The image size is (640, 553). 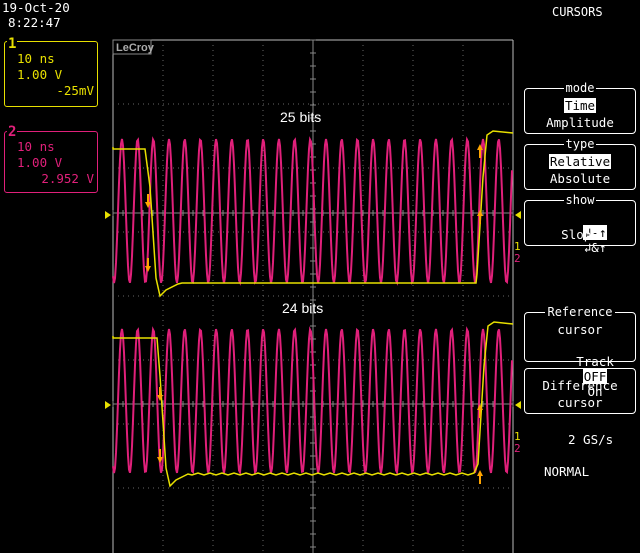 What do you see at coordinates (567, 471) in the screenshot?
I see `trigger-mode-readout: NORMAL` at bounding box center [567, 471].